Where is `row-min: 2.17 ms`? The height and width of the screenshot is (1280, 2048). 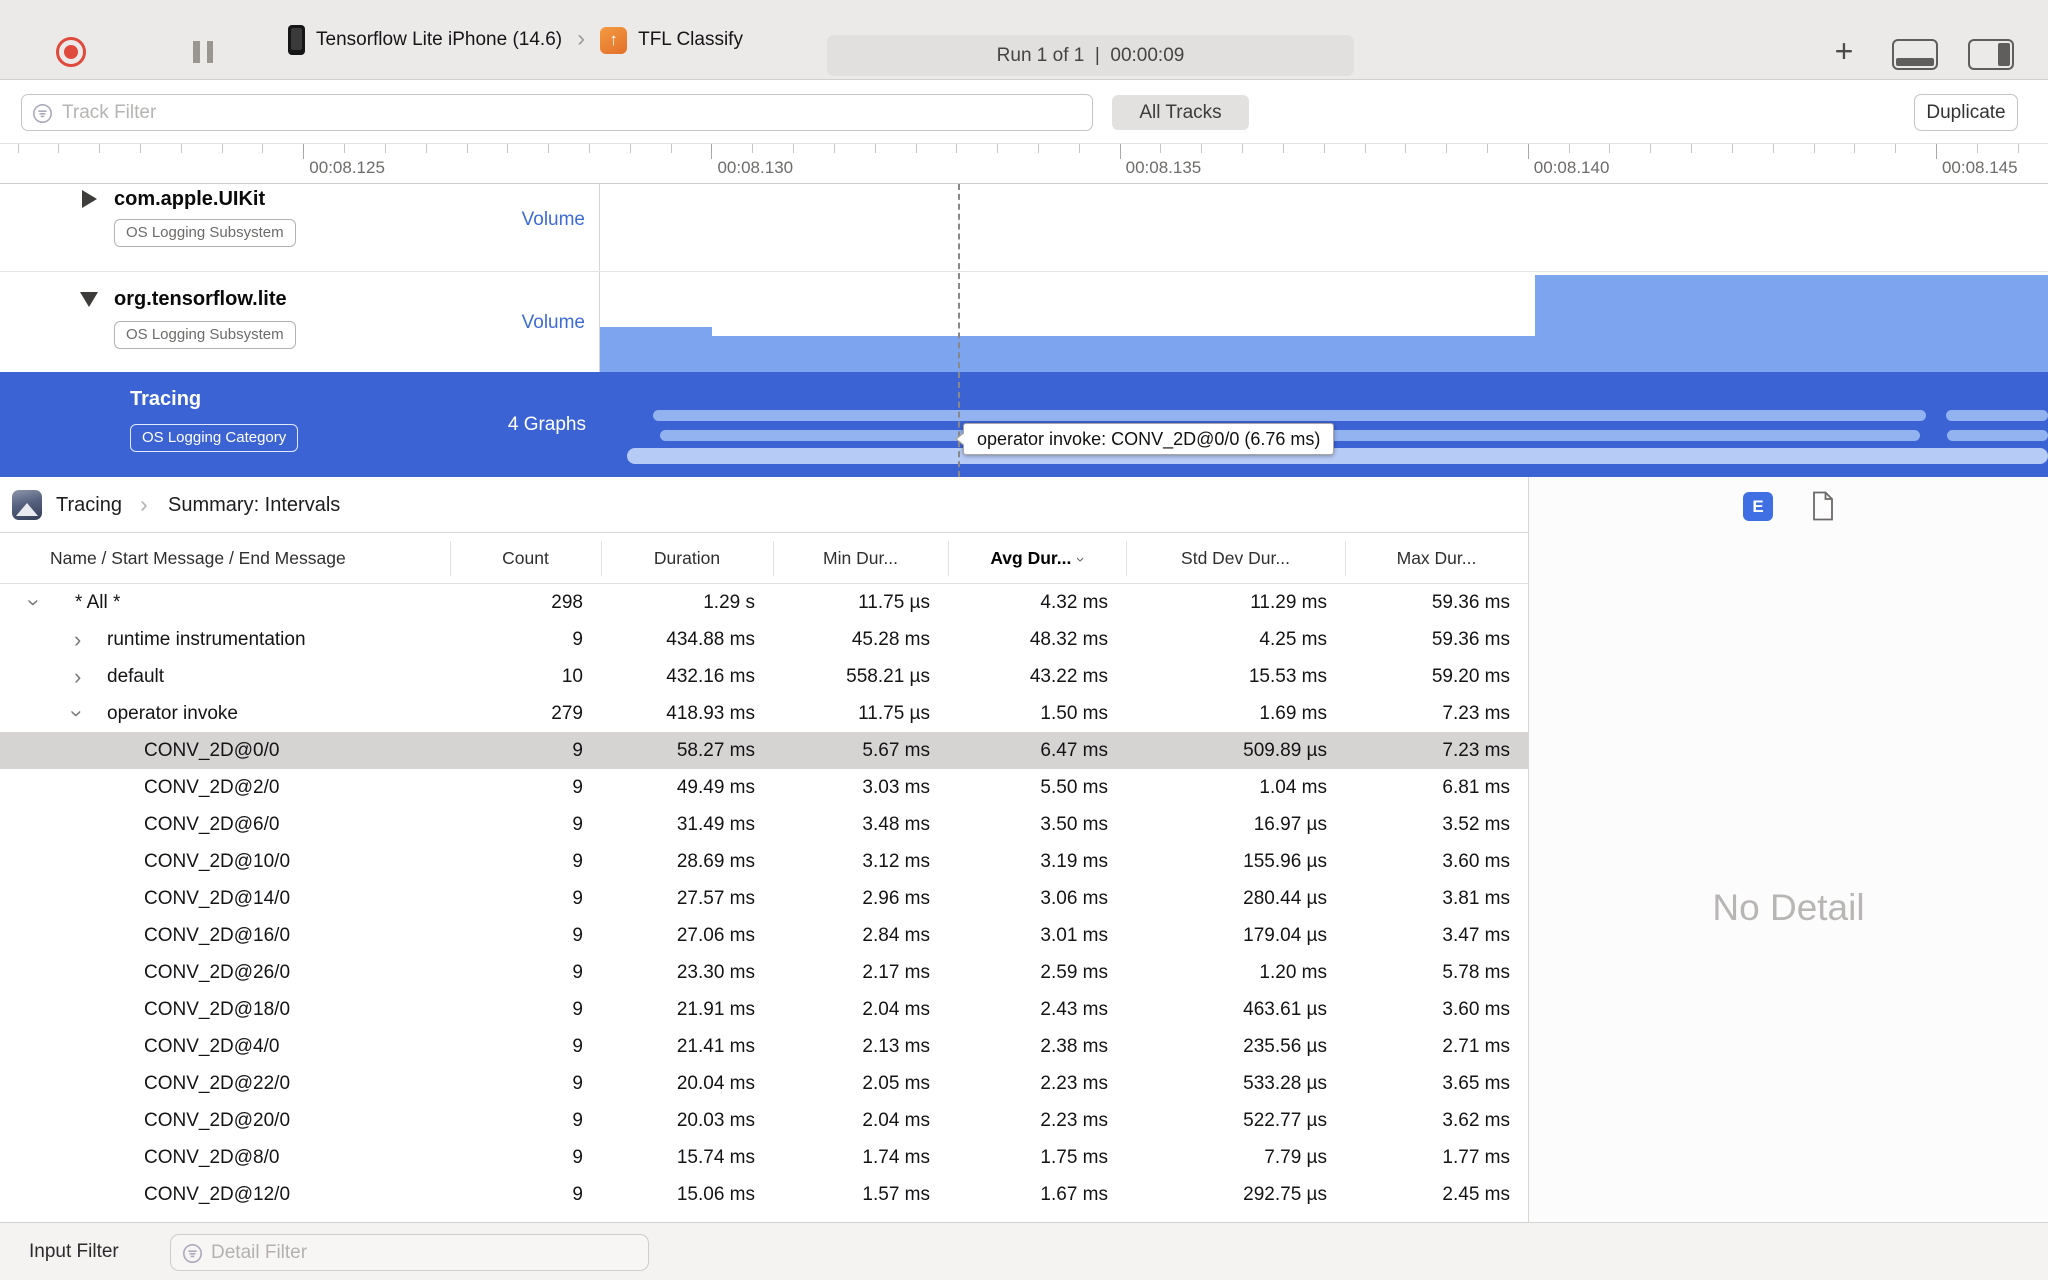
row-min: 2.17 ms is located at coordinates (896, 972).